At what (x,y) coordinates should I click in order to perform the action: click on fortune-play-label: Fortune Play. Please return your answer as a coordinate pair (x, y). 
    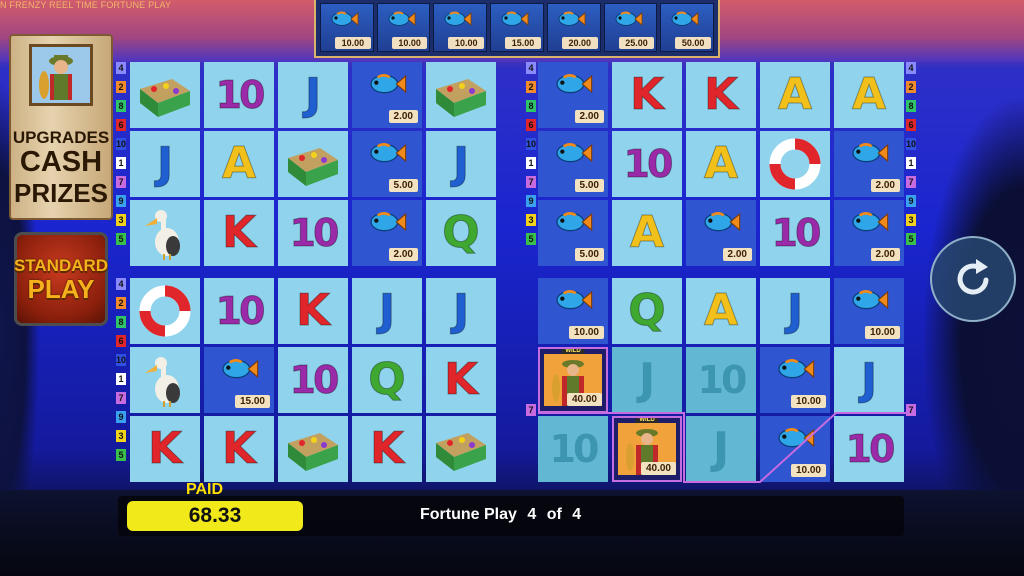
    Looking at the image, I should click on (468, 514).